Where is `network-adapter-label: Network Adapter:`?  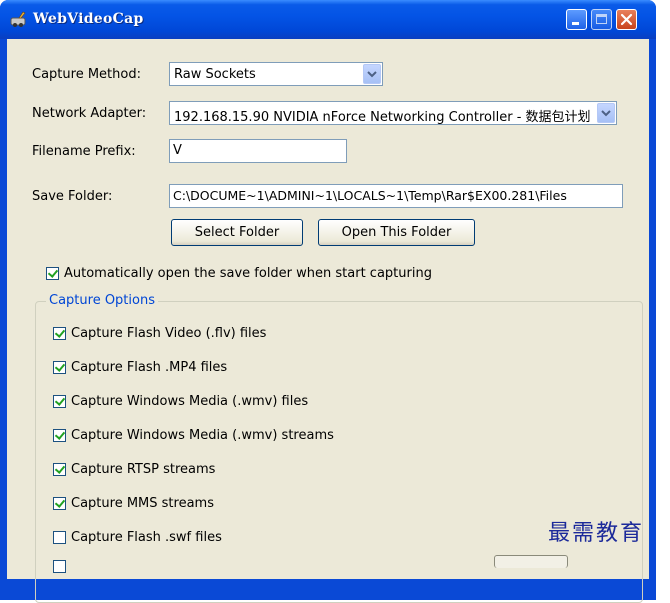 network-adapter-label: Network Adapter: is located at coordinates (89, 113).